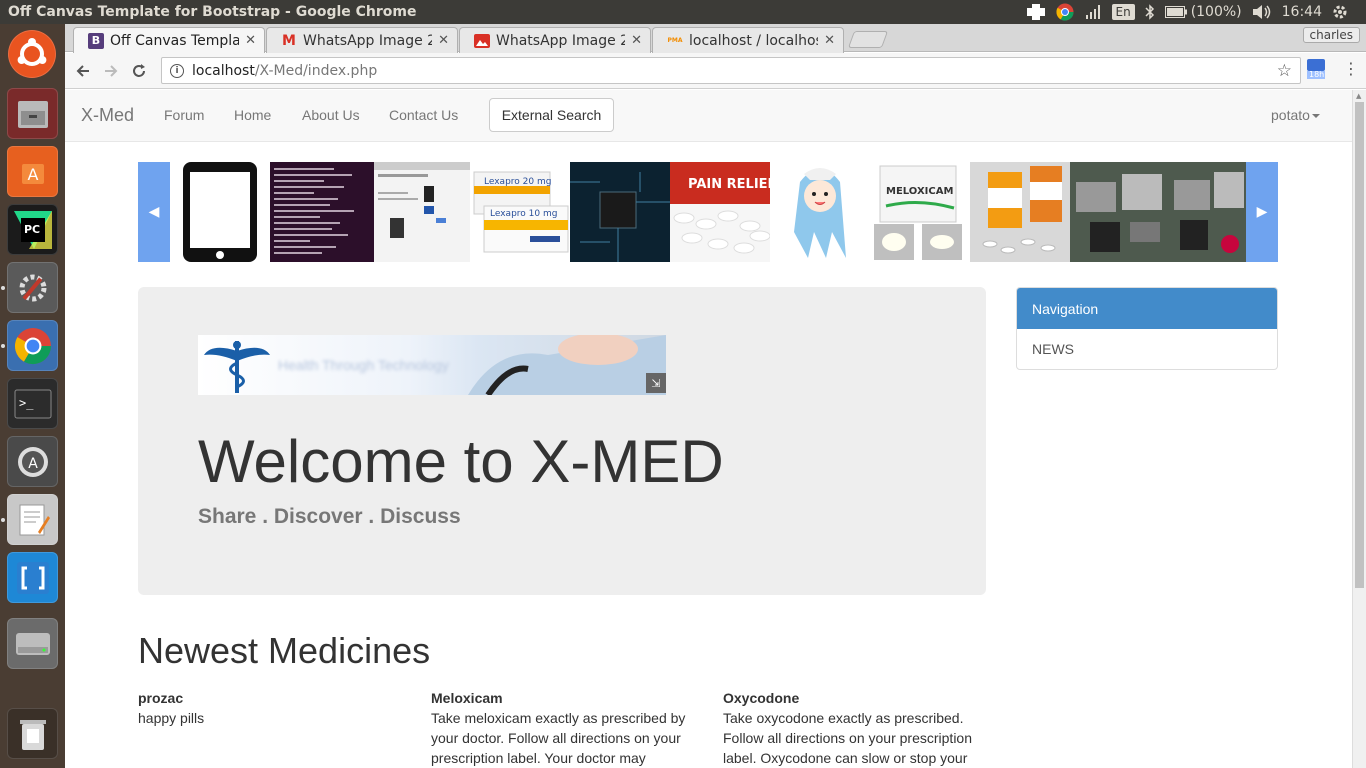  What do you see at coordinates (820, 212) in the screenshot?
I see `anime-character-image` at bounding box center [820, 212].